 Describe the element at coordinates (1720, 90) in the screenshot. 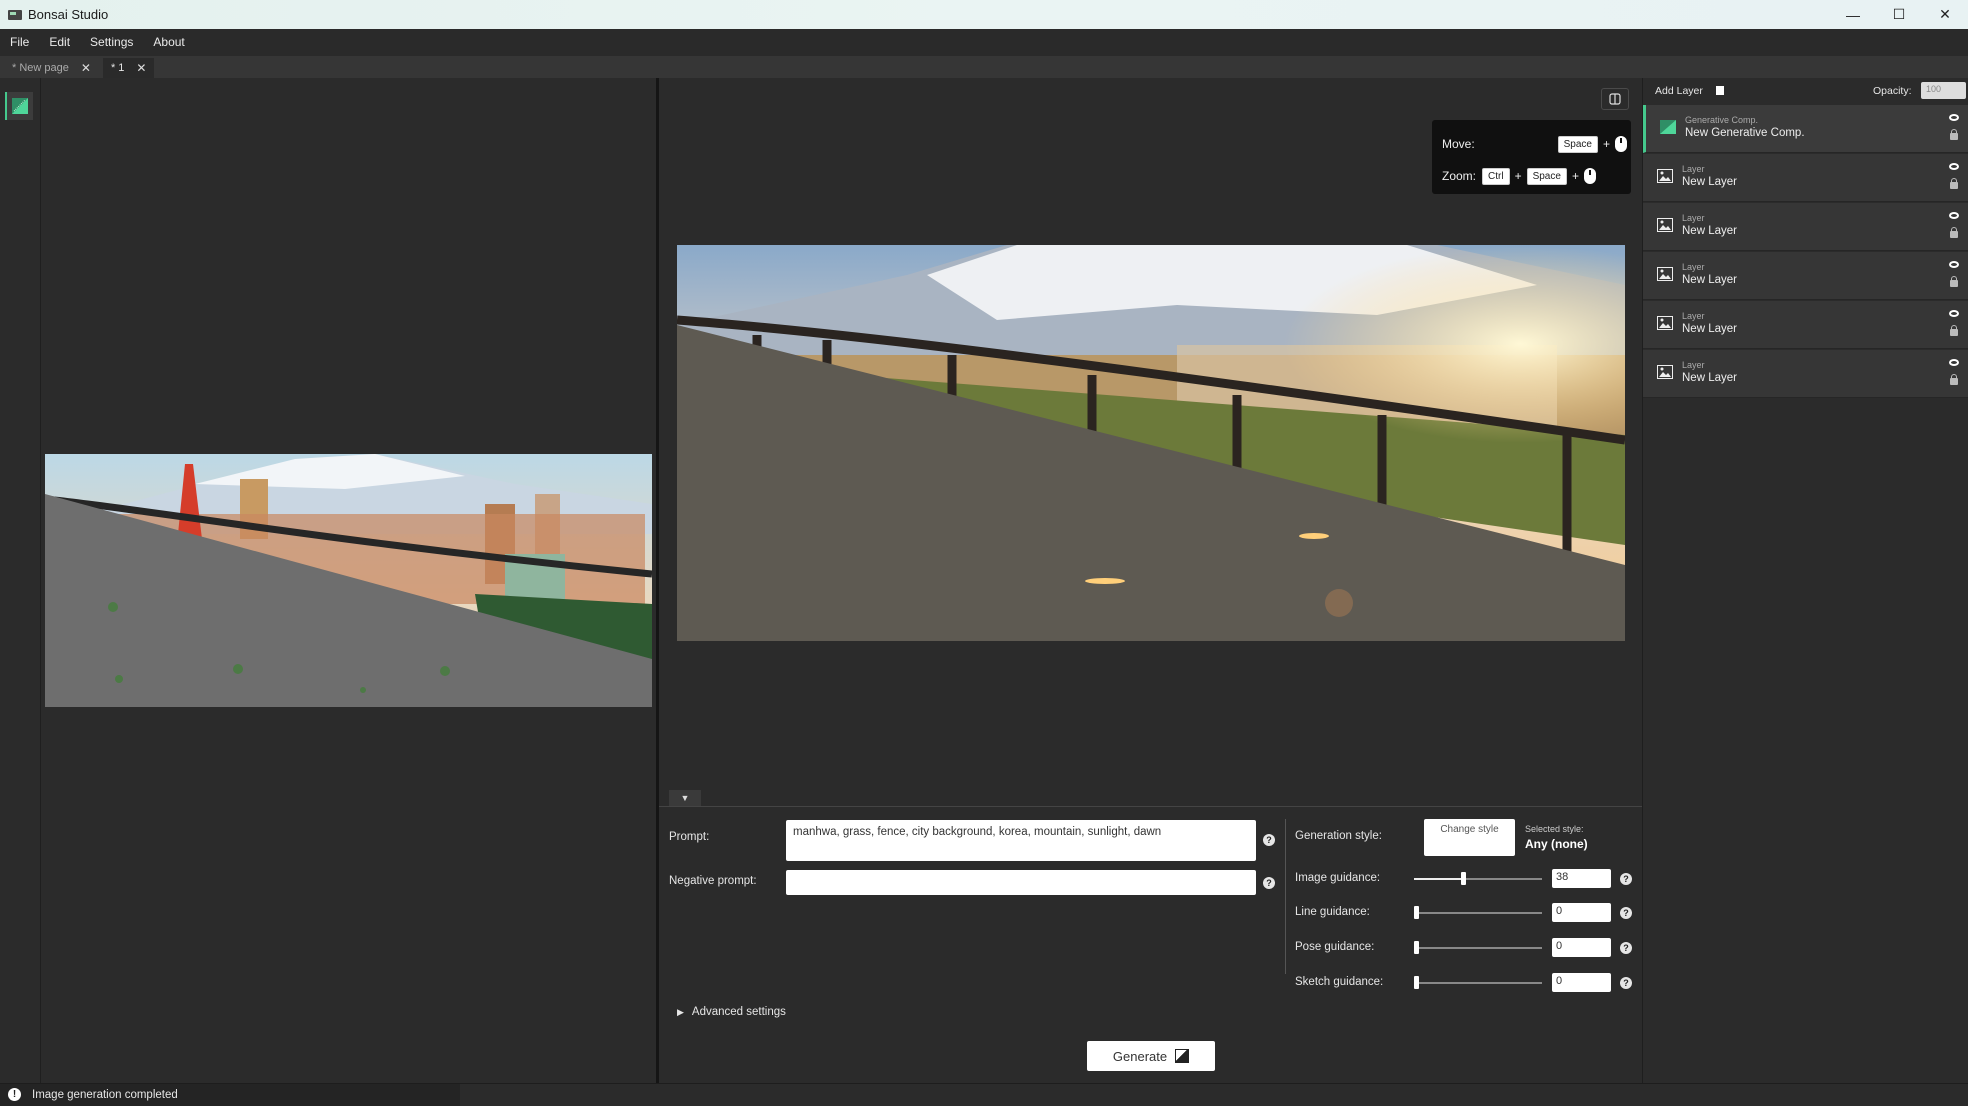

I see `add-layer-icon` at that location.